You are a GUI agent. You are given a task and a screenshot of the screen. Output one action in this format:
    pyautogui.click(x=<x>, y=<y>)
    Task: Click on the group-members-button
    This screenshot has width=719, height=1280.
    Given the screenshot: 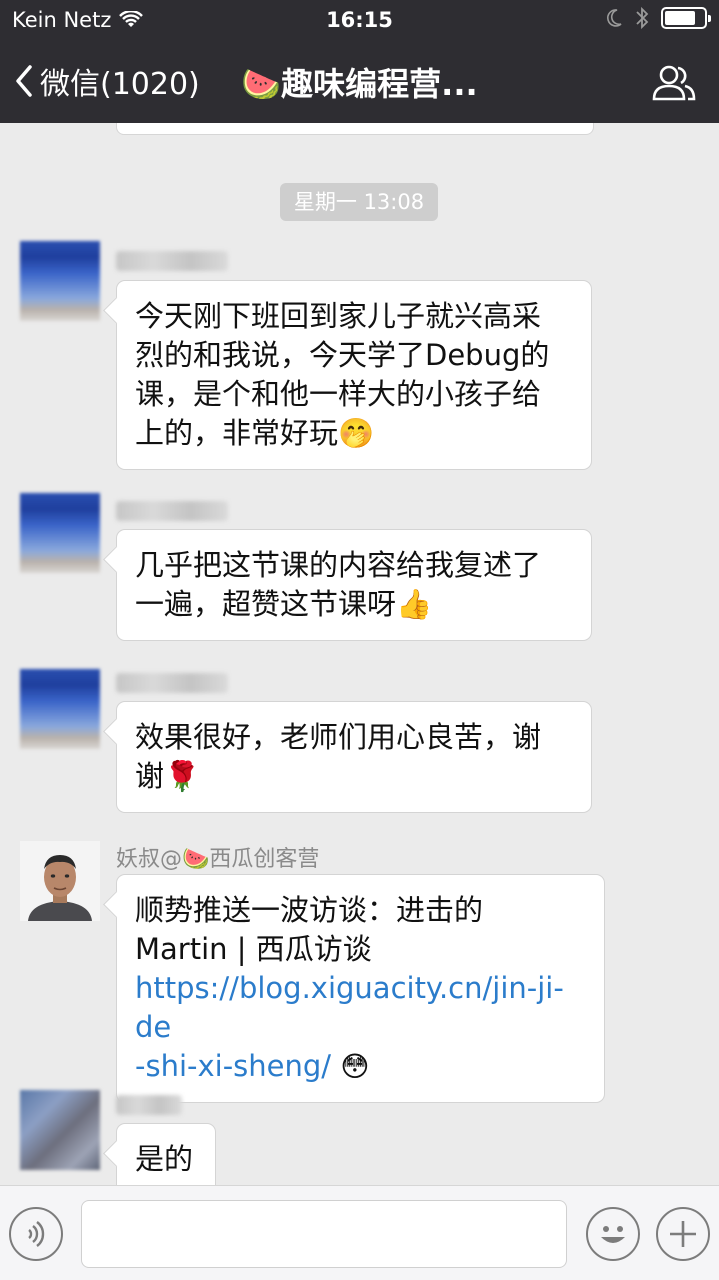 What is the action you would take?
    pyautogui.click(x=674, y=83)
    